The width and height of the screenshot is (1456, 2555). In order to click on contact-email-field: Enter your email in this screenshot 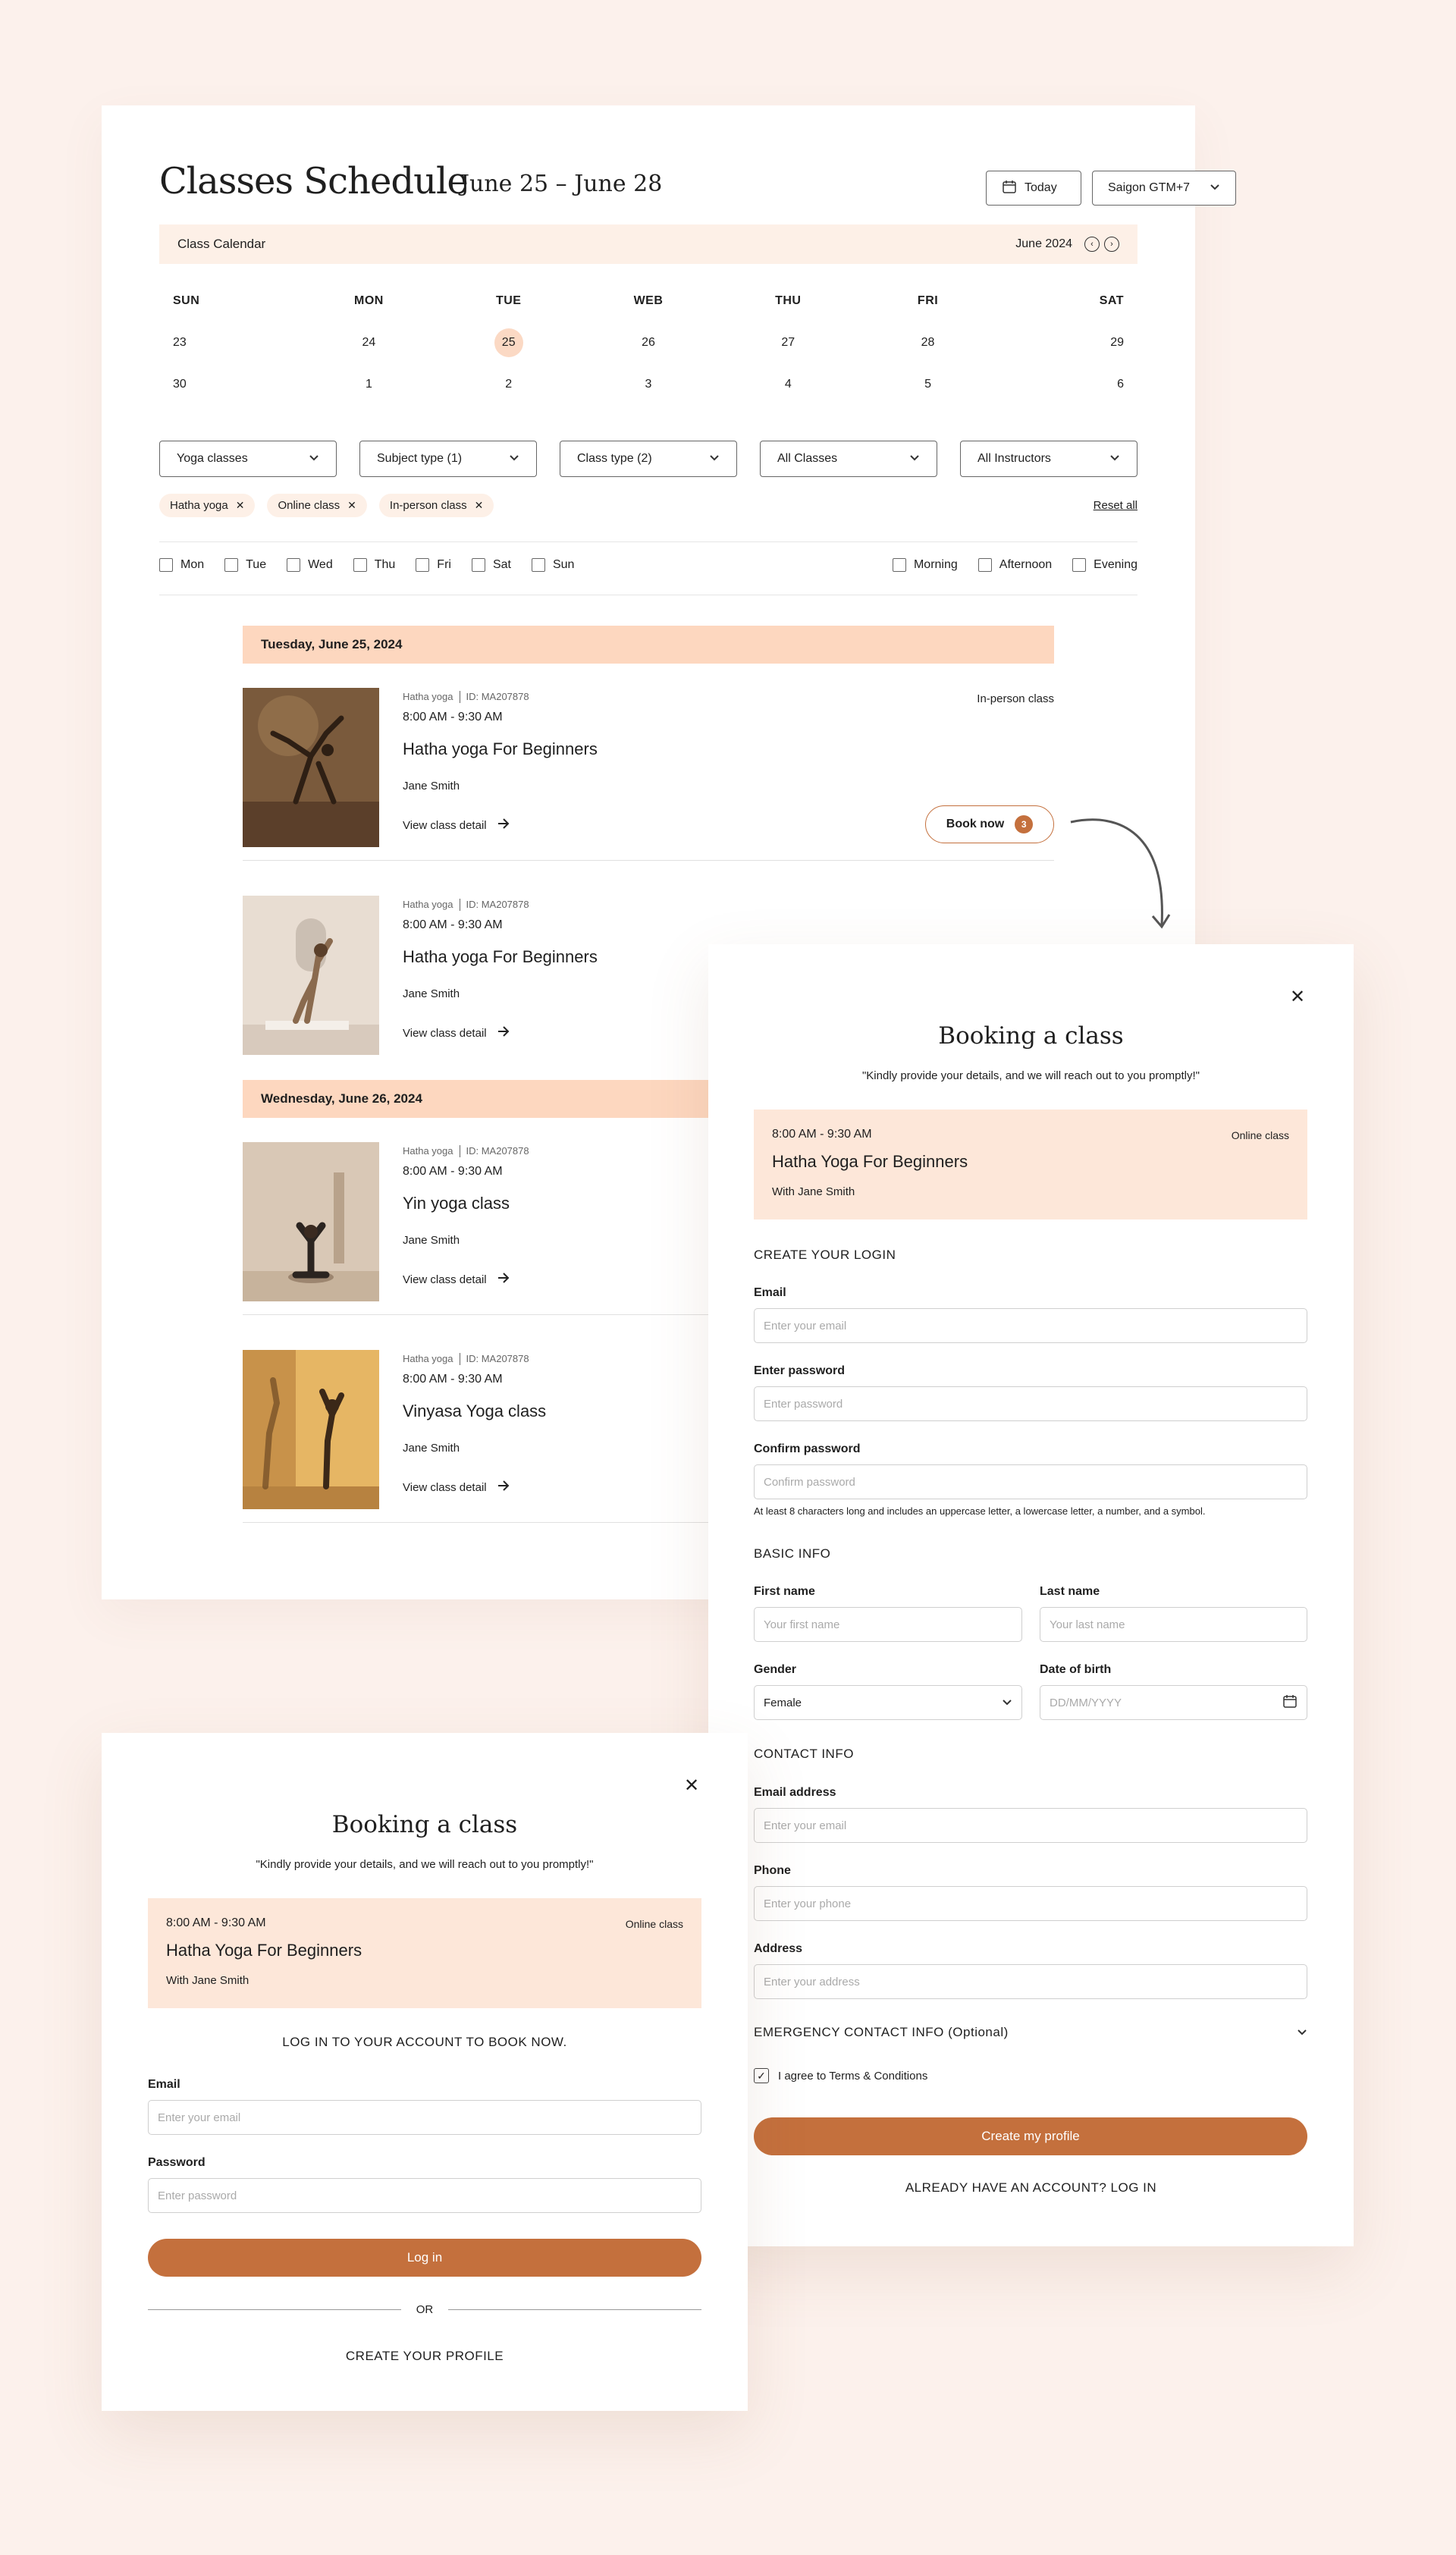, I will do `click(1030, 1826)`.